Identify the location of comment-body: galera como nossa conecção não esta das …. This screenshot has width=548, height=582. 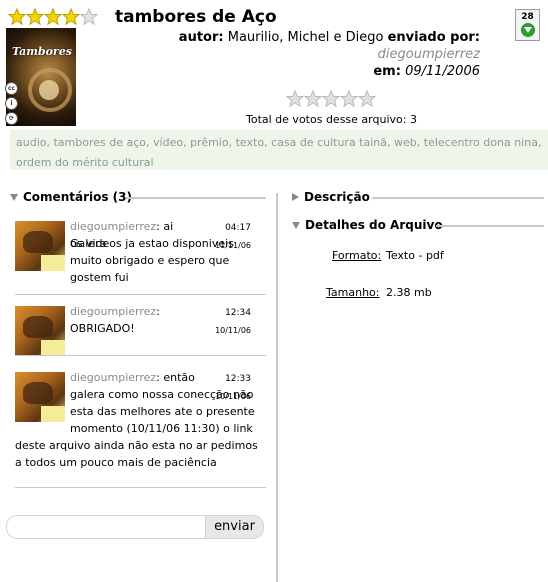
(136, 428).